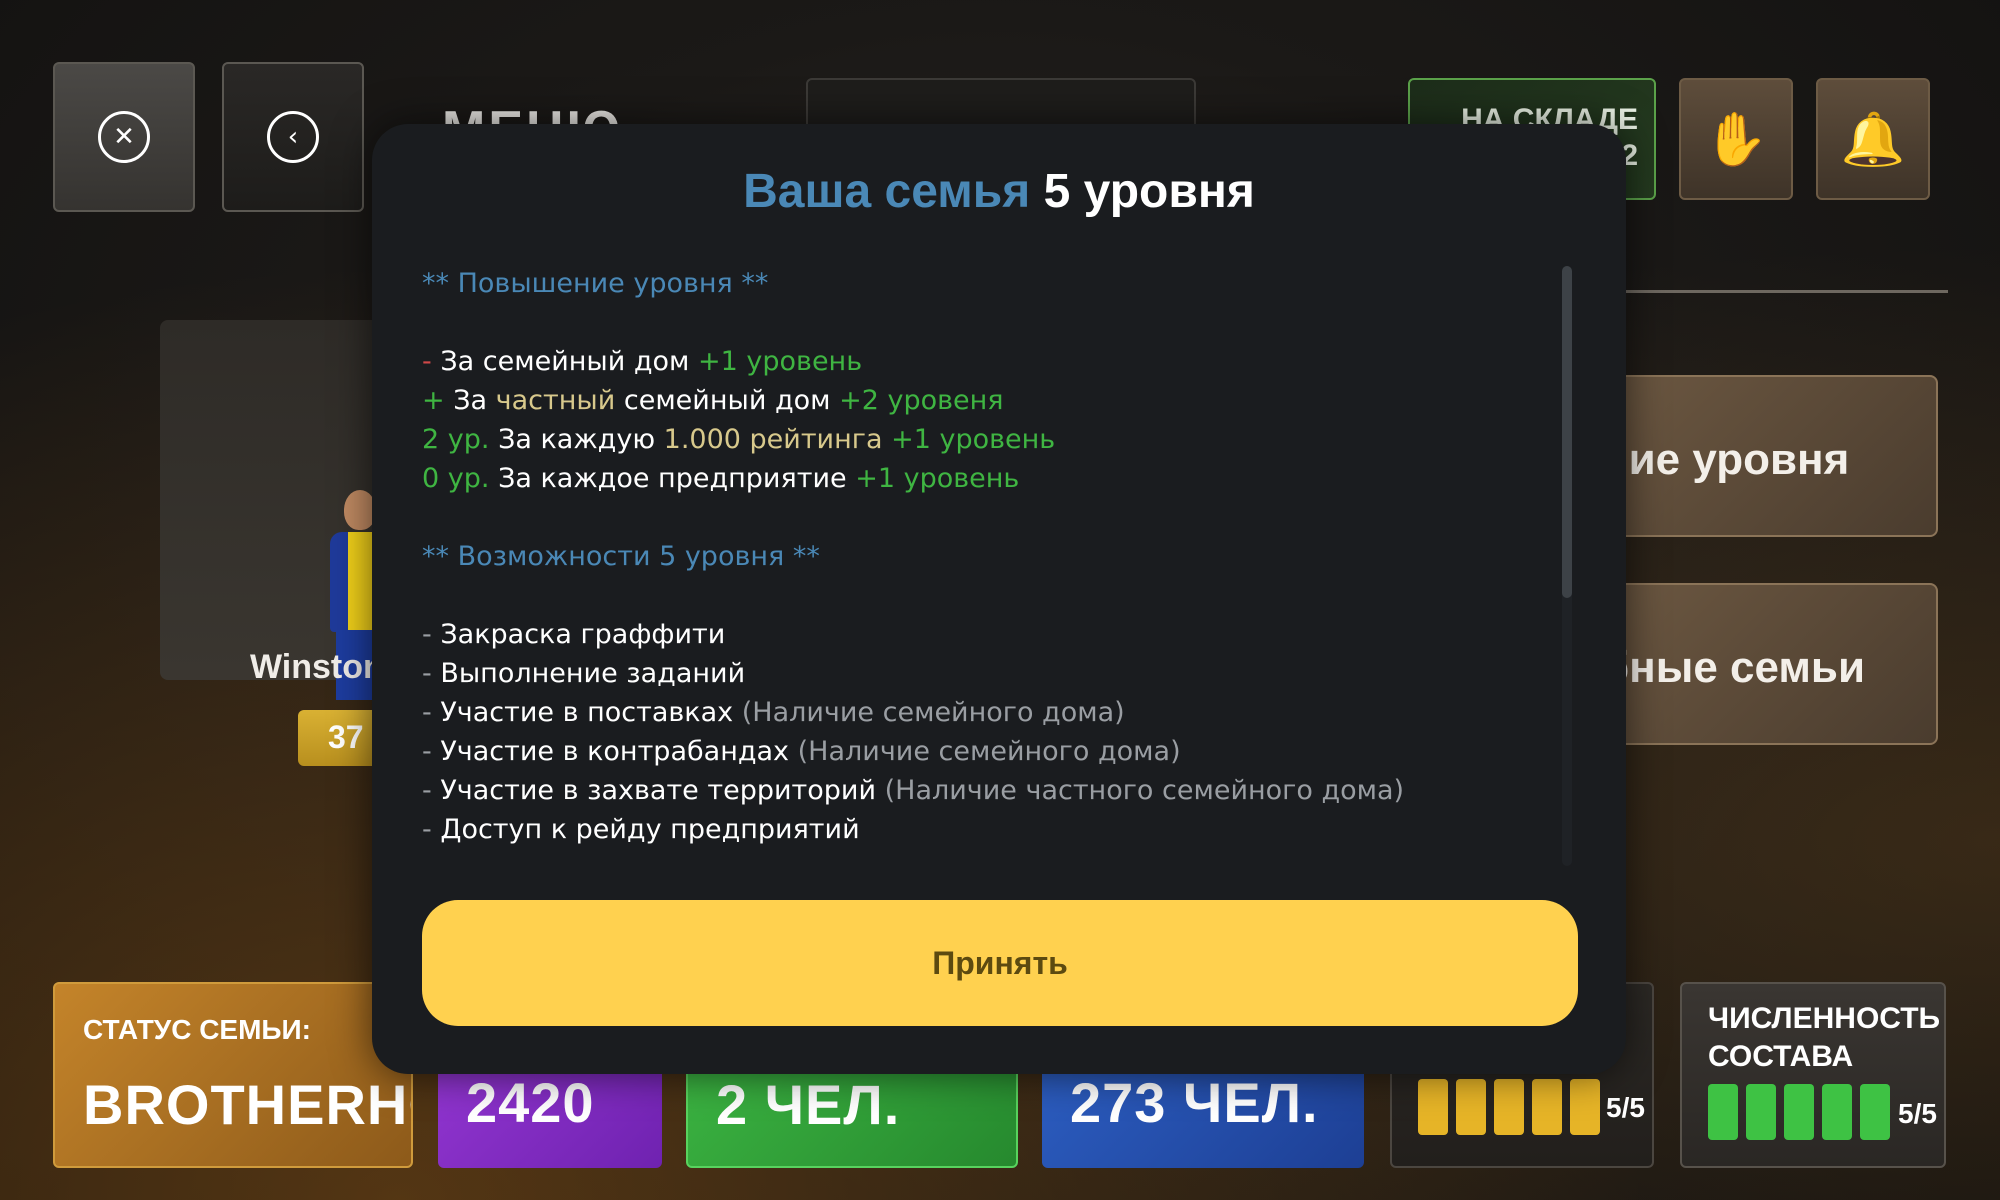 The image size is (2000, 1200). I want to click on team-size-label-line2: СОСТАВА, so click(1781, 1056).